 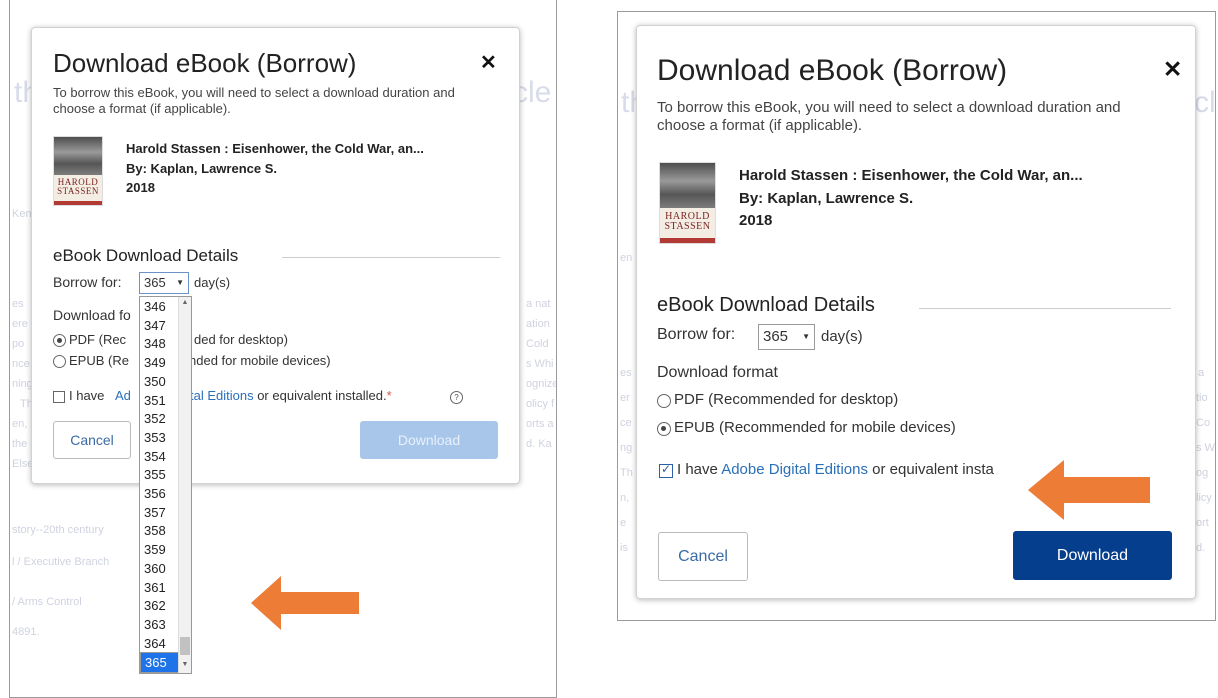 I want to click on scrollbar-thumb, so click(x=185, y=646).